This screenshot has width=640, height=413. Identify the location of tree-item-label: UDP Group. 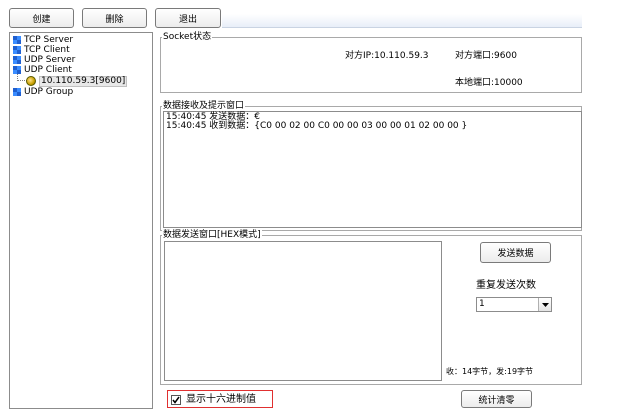
(49, 92).